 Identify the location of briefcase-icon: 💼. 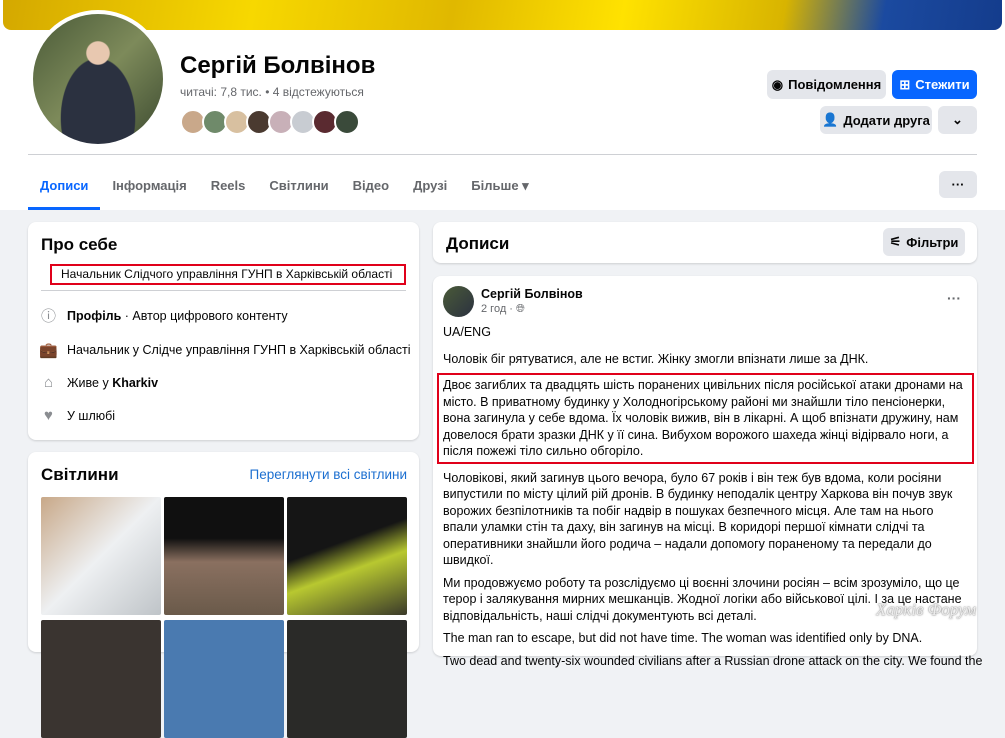
(48, 350).